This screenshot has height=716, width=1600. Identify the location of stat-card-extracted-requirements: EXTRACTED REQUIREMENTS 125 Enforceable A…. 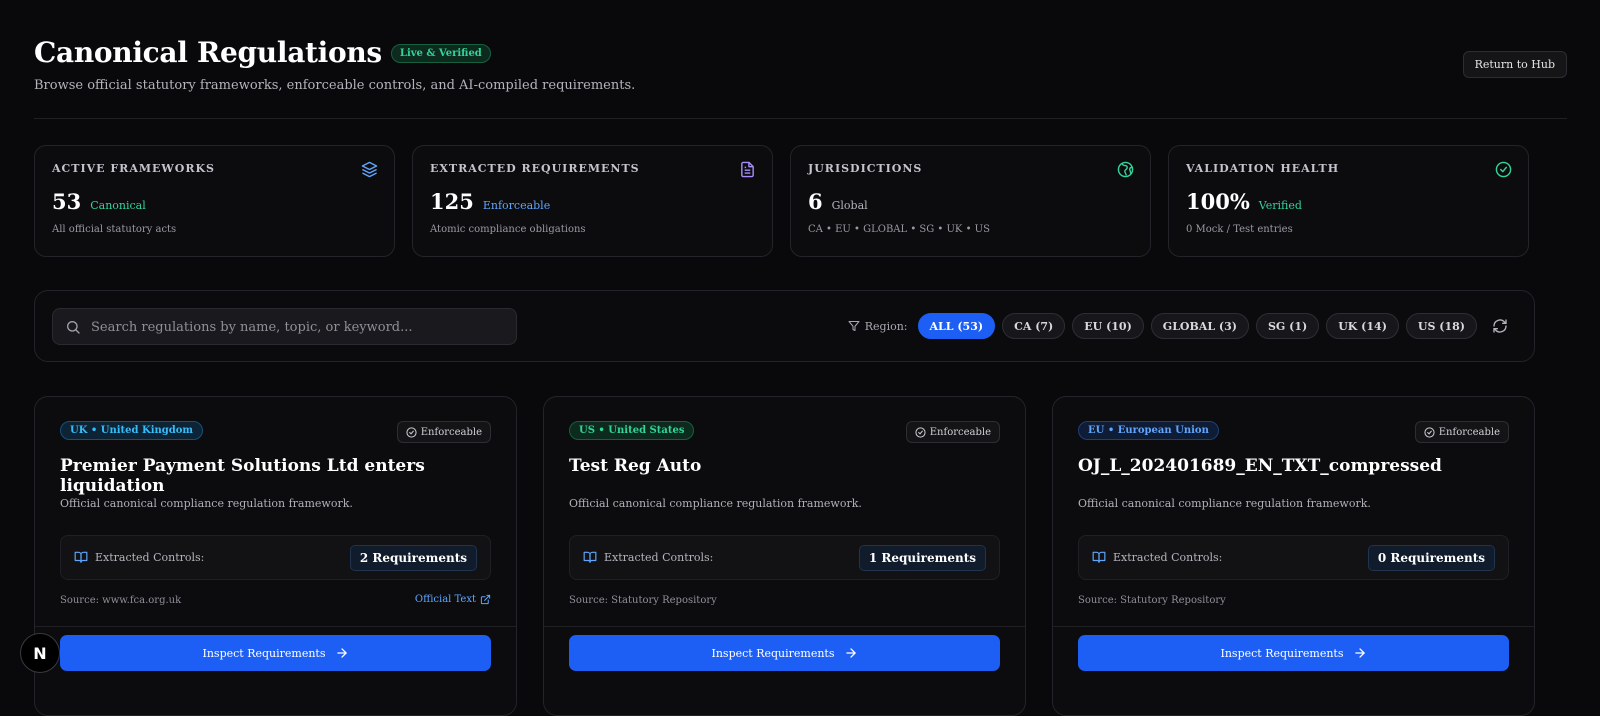
(592, 201).